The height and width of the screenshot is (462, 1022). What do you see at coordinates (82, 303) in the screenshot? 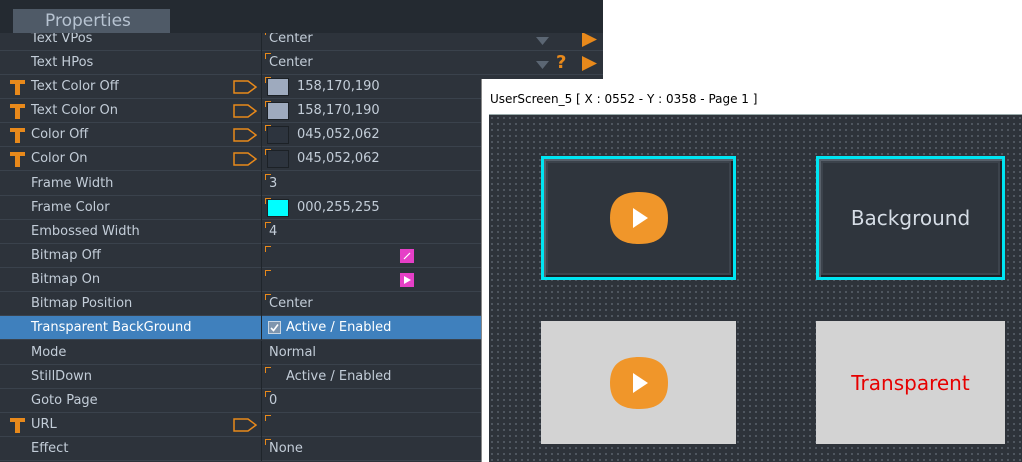
I see `property-name: Bitmap Position` at bounding box center [82, 303].